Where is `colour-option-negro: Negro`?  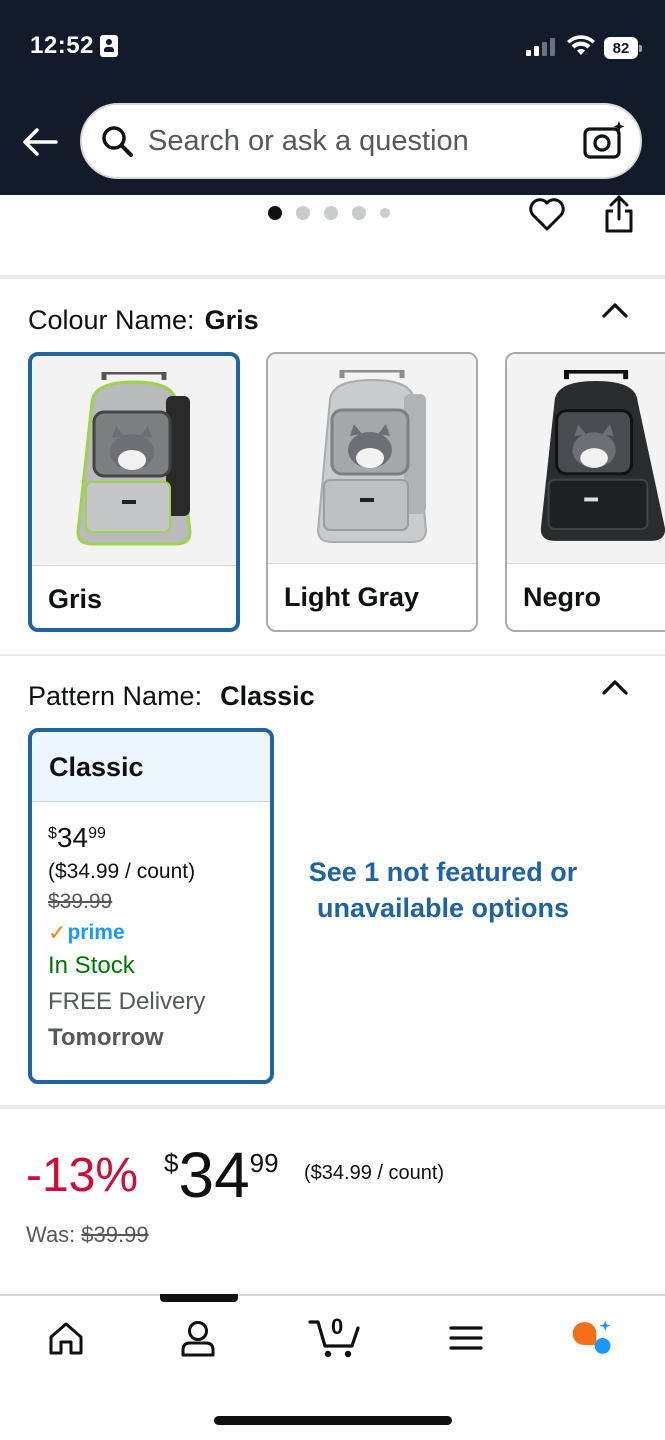
colour-option-negro: Negro is located at coordinates (585, 492).